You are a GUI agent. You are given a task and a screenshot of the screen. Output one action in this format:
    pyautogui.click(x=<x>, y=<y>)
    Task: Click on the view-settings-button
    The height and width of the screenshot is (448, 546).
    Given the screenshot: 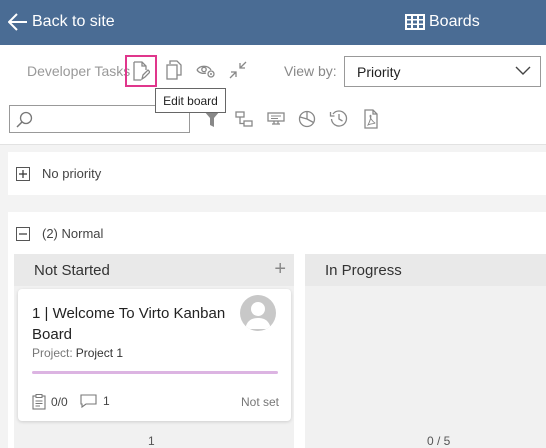 What is the action you would take?
    pyautogui.click(x=206, y=70)
    